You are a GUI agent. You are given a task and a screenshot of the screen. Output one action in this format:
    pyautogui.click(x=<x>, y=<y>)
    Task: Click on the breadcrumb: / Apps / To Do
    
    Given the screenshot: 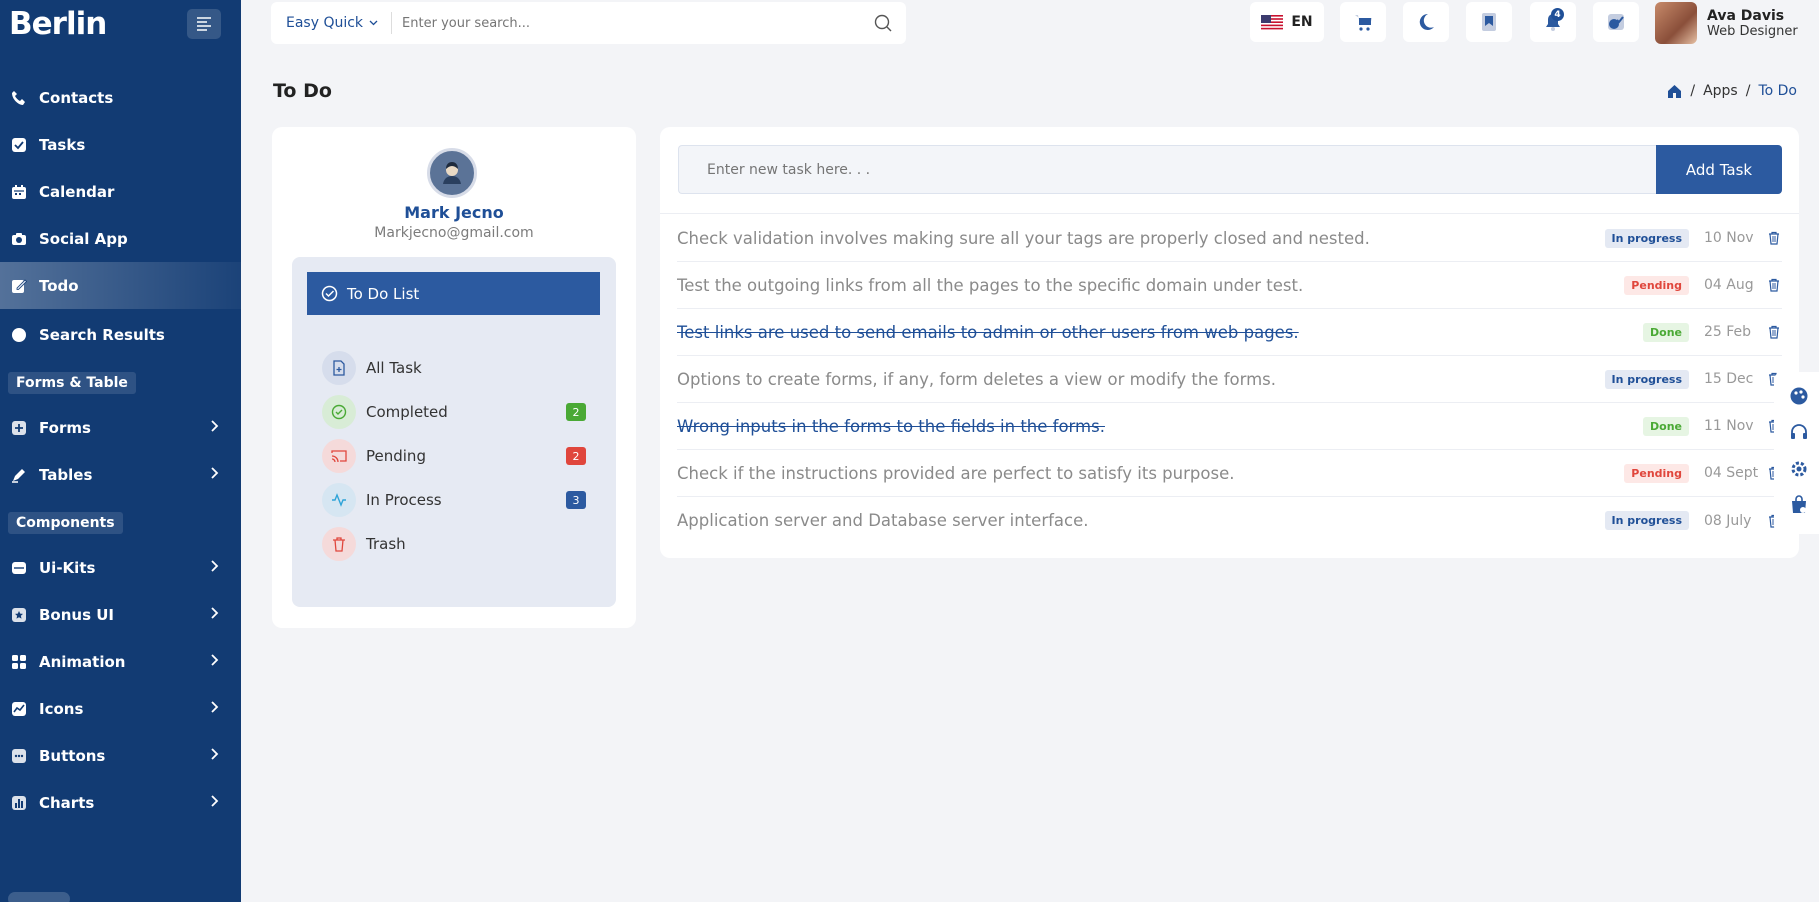 What is the action you would take?
    pyautogui.click(x=1732, y=91)
    